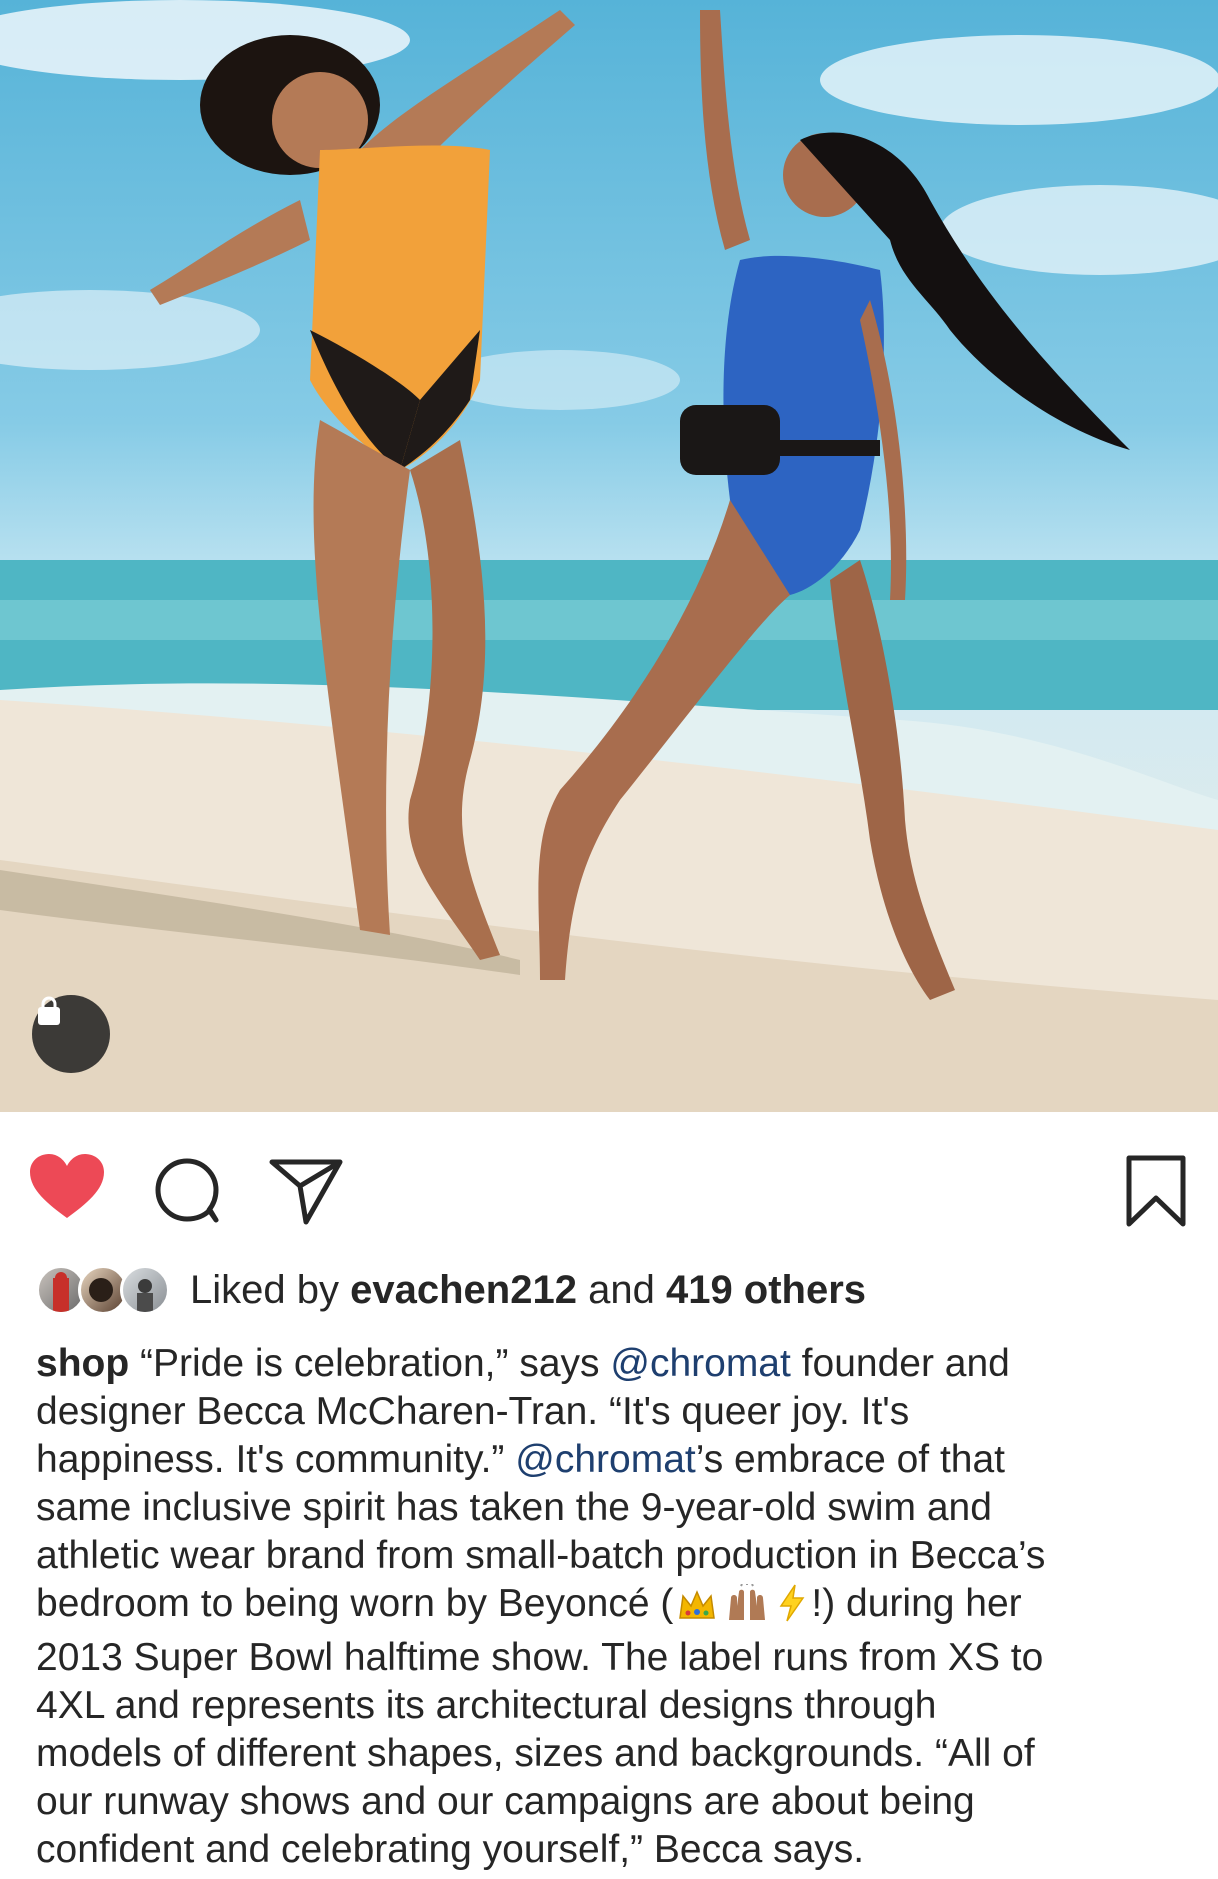  I want to click on save-button, so click(1156, 1193).